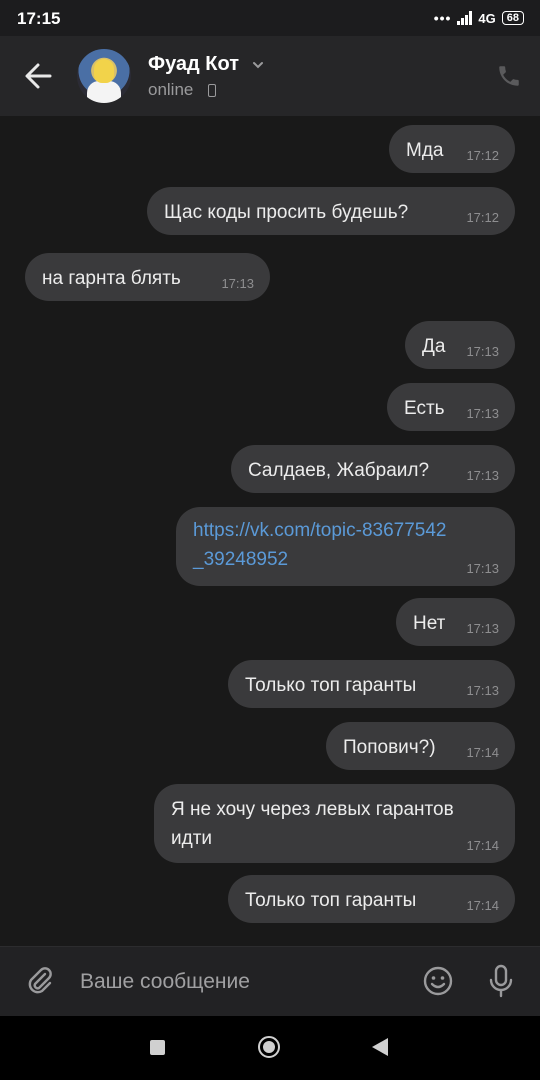  Describe the element at coordinates (455, 622) in the screenshot. I see `outgoing-message-bubble: Нет 17:13` at that location.